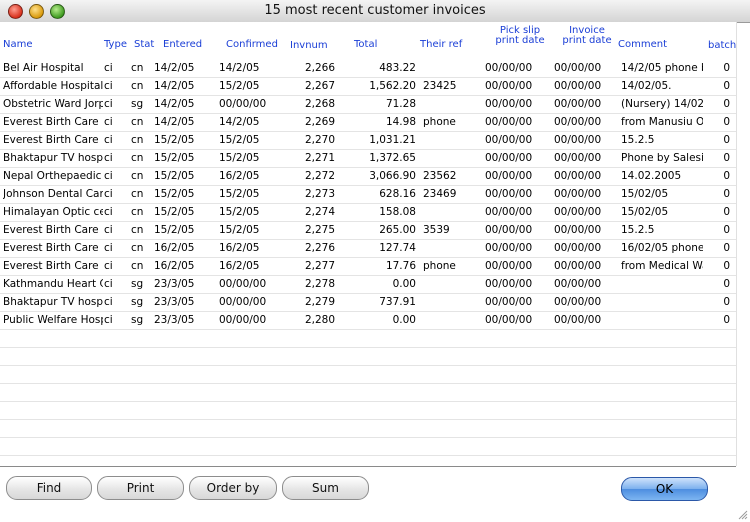  I want to click on find-button: Find, so click(49, 488).